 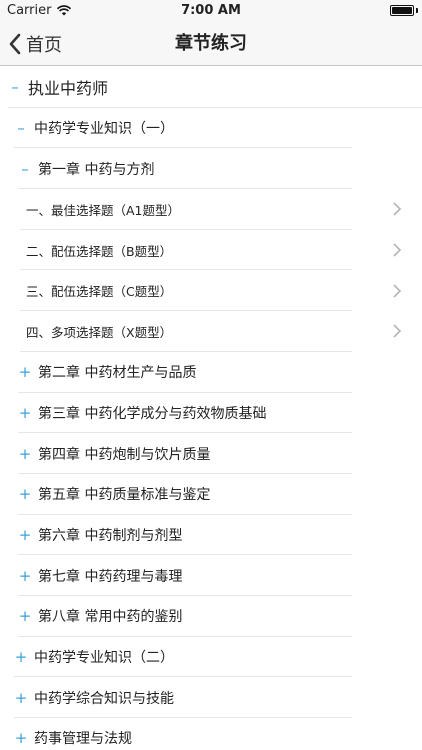 What do you see at coordinates (99, 251) in the screenshot?
I see `tree-node-label: 二、配伍选择题（B题型）` at bounding box center [99, 251].